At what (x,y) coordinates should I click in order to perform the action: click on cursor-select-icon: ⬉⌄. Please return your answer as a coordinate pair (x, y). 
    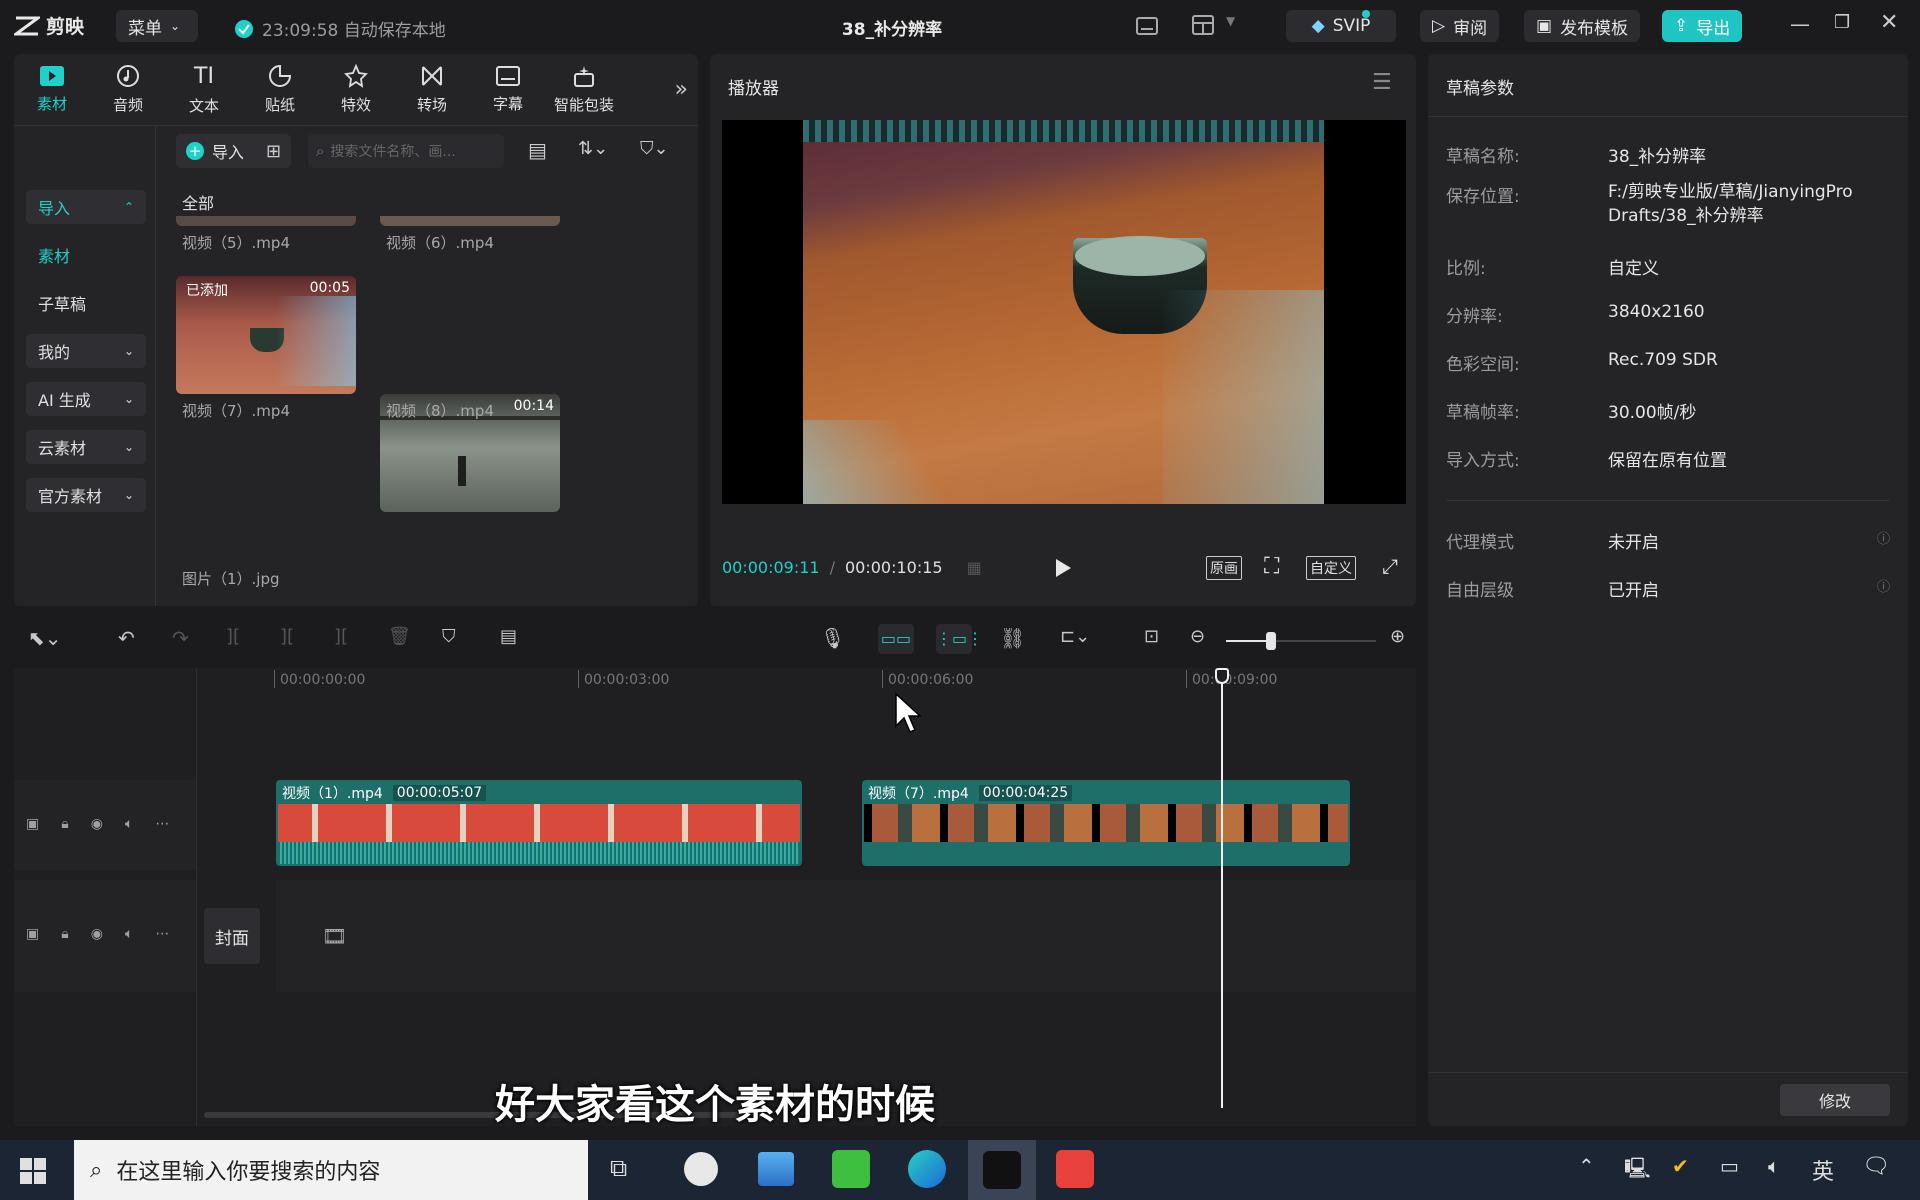
    Looking at the image, I should click on (45, 638).